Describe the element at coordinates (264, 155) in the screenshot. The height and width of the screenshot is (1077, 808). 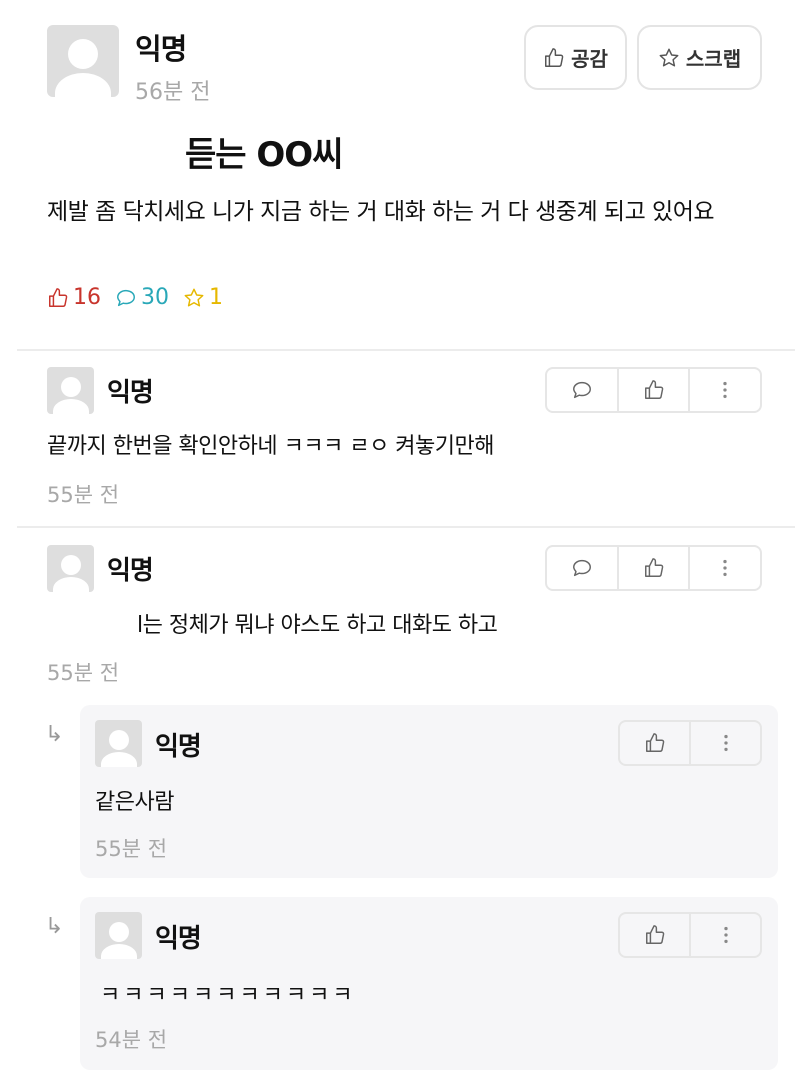
I see `post-title: 듣는 OO씨` at that location.